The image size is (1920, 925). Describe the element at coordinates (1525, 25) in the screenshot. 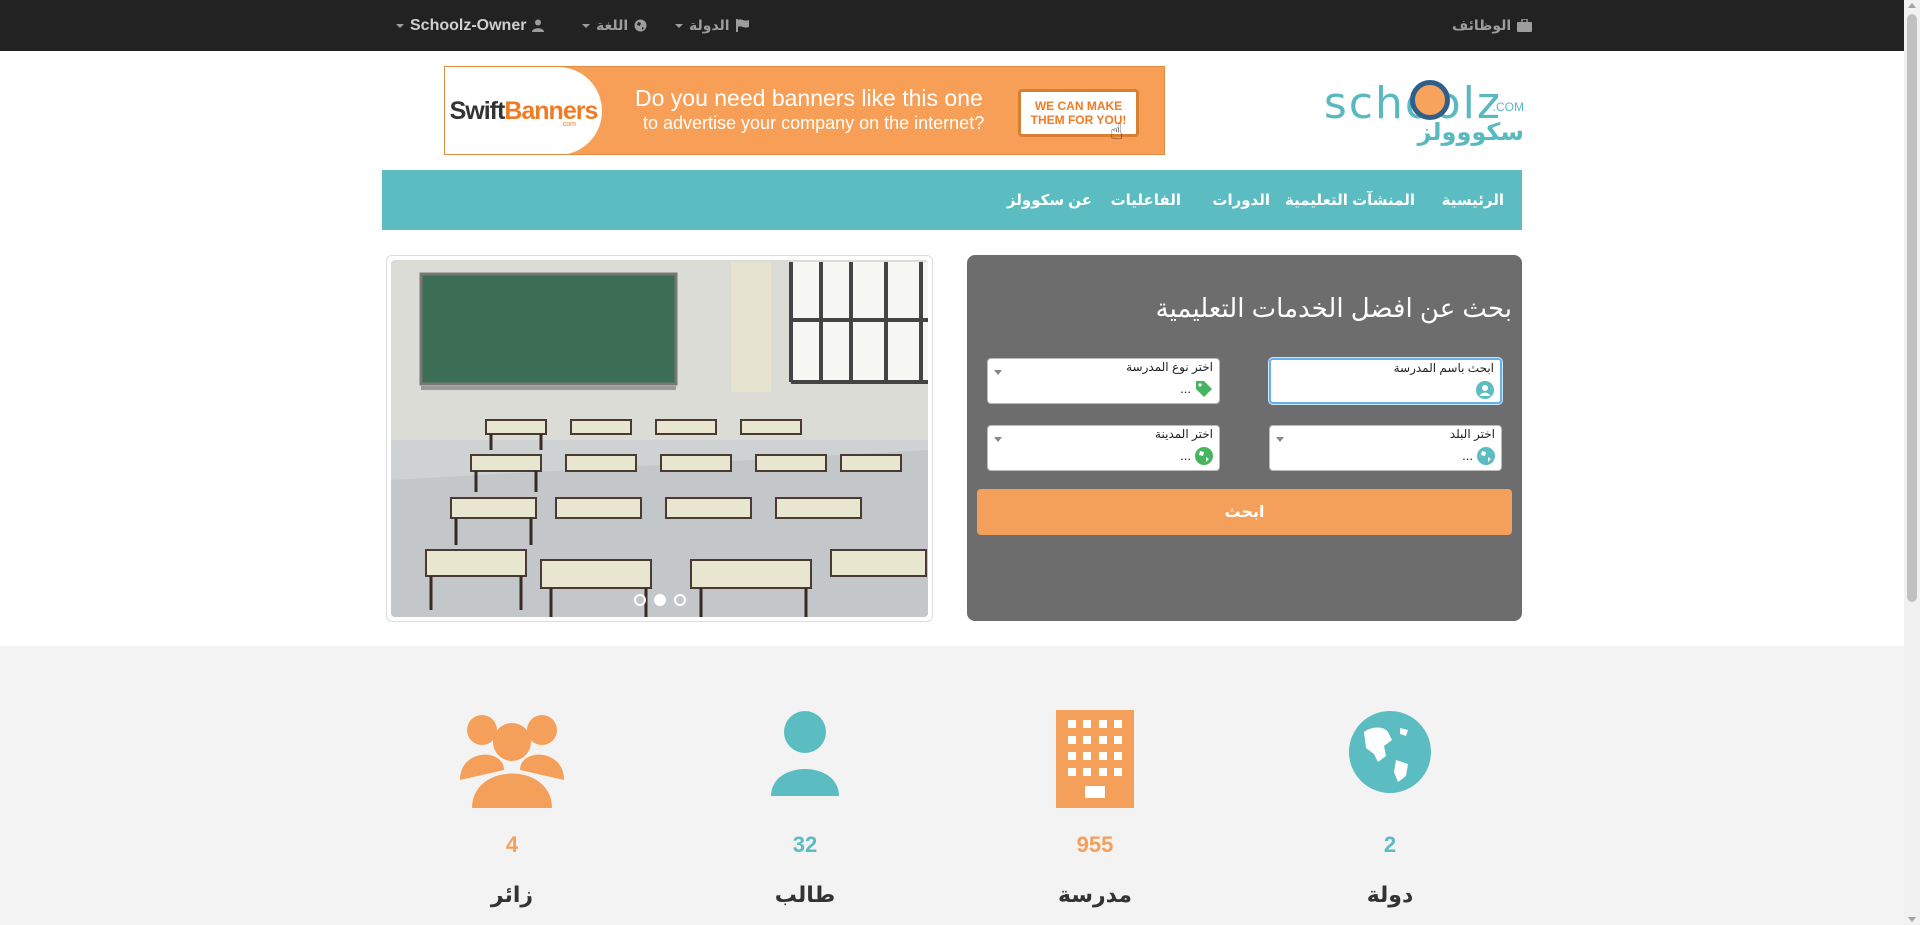

I see `briefcase-icon` at that location.